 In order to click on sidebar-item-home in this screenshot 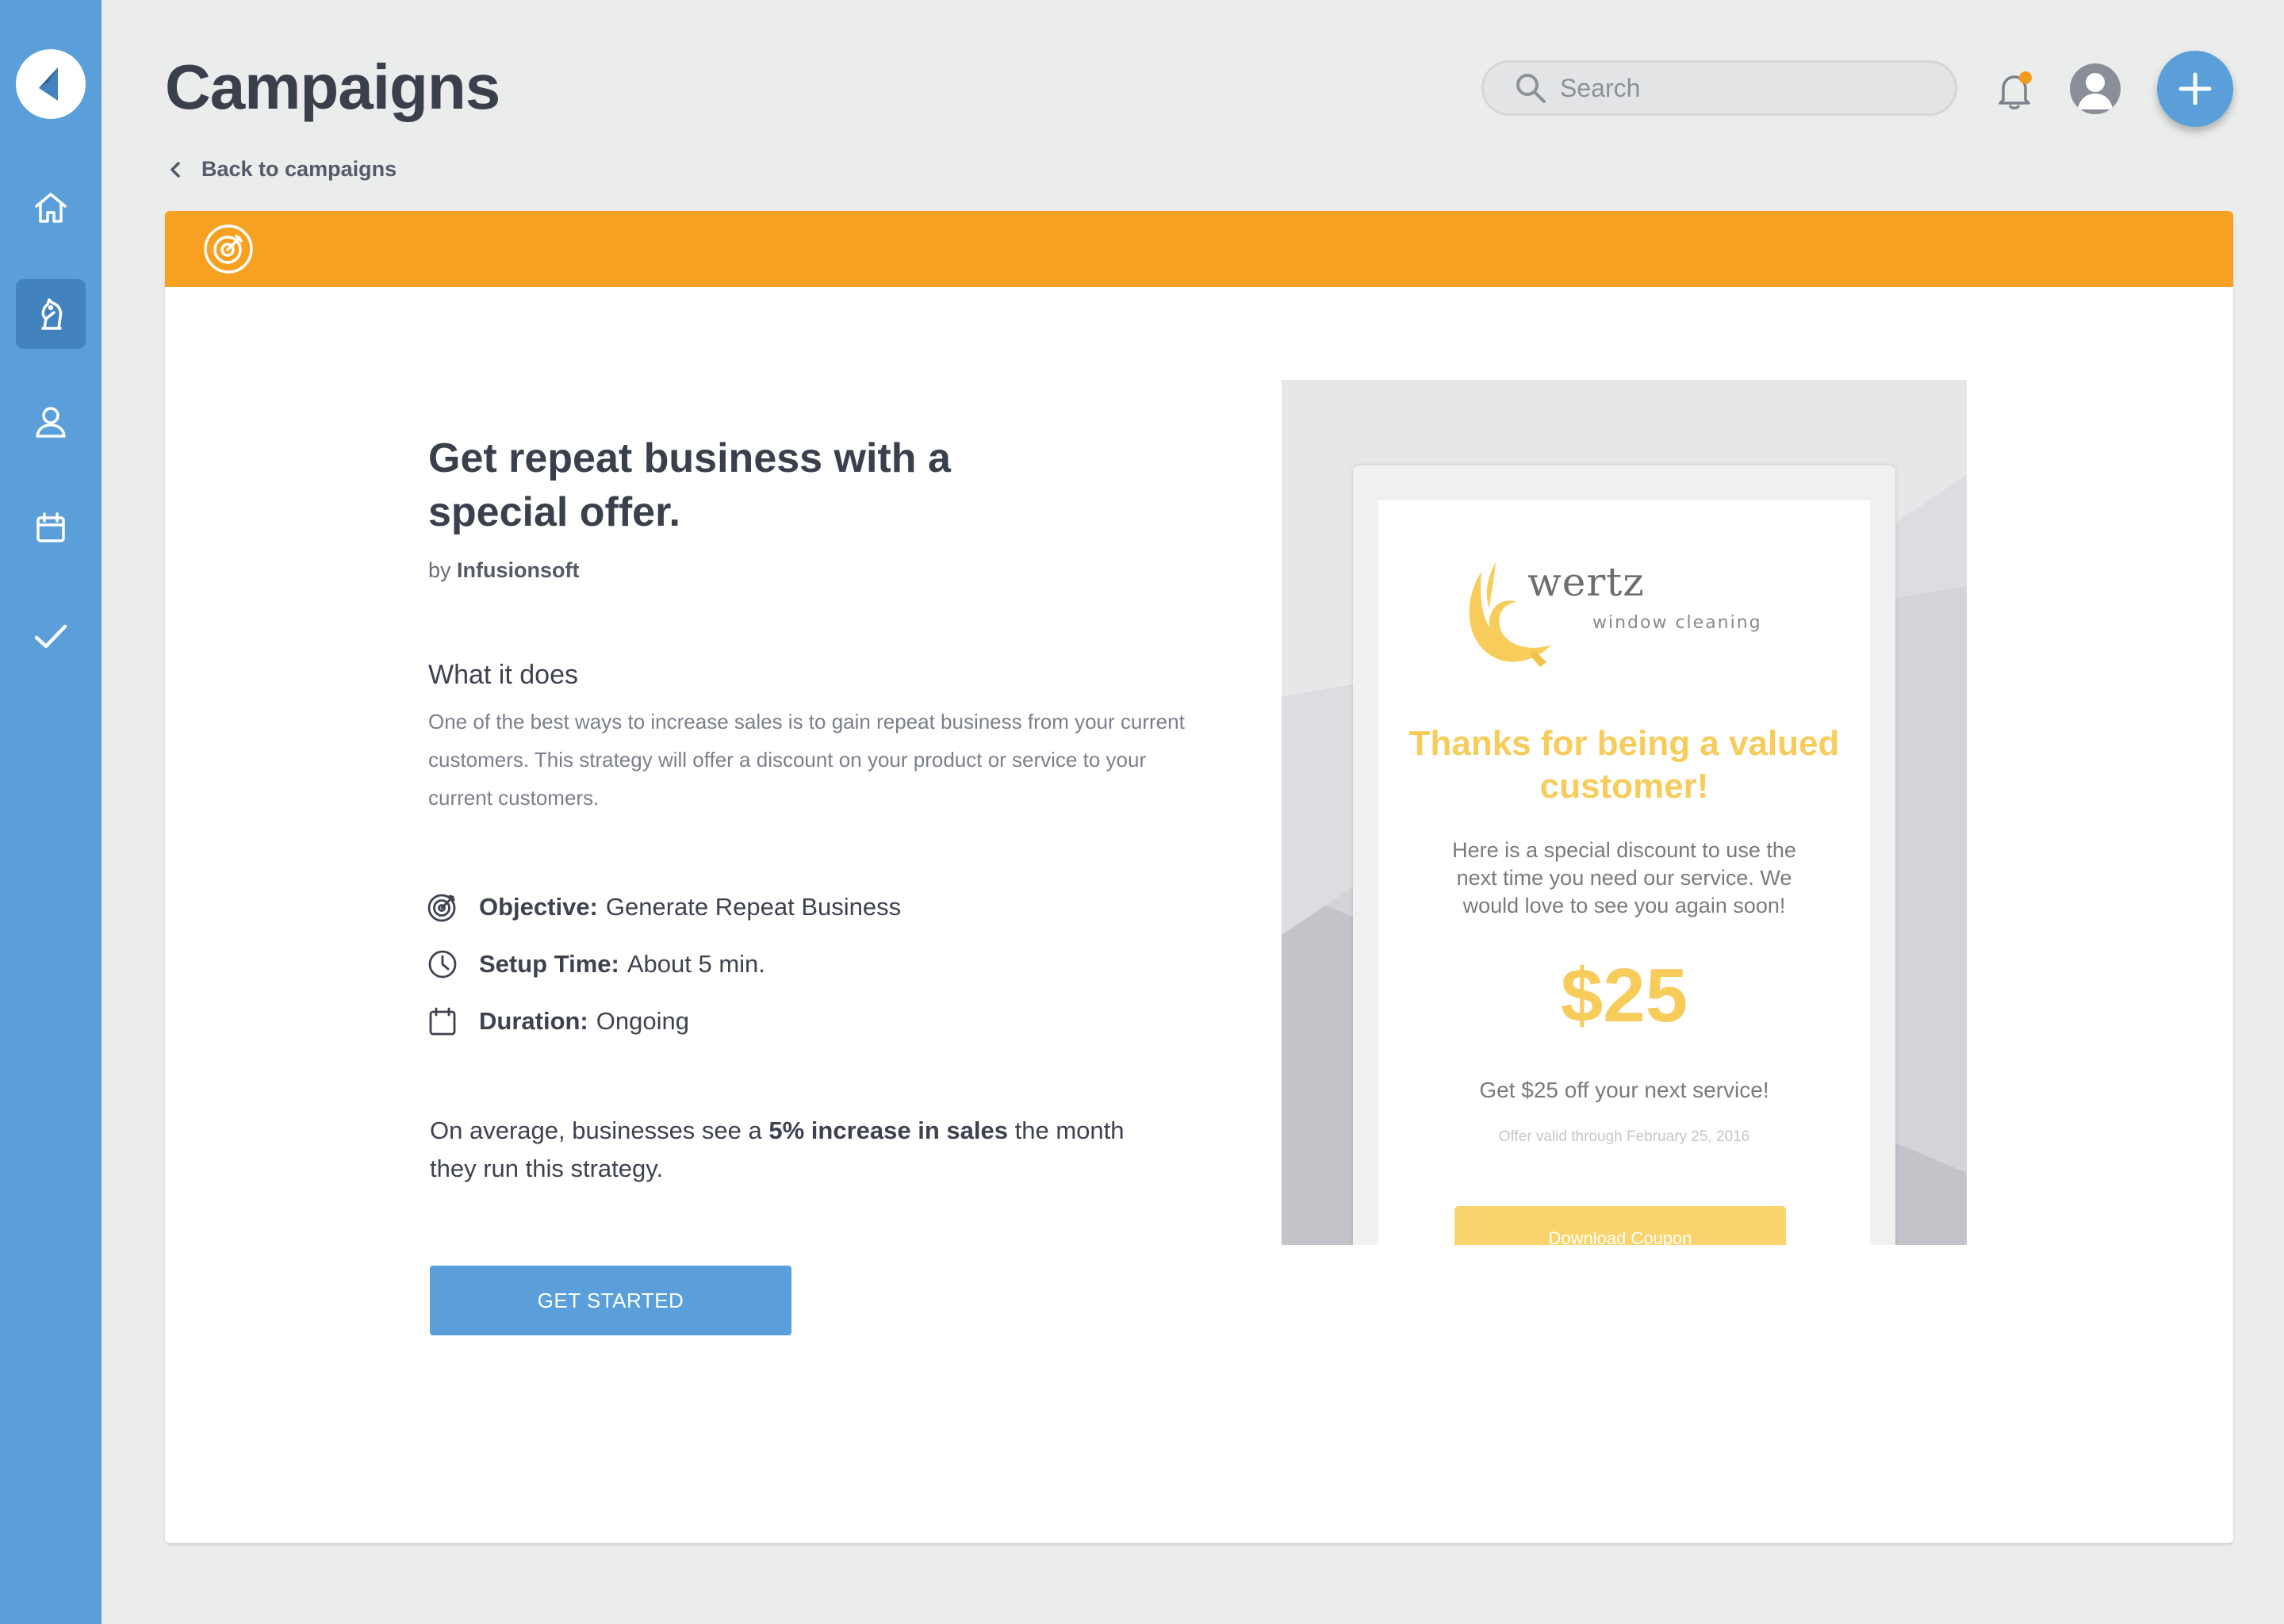, I will do `click(51, 208)`.